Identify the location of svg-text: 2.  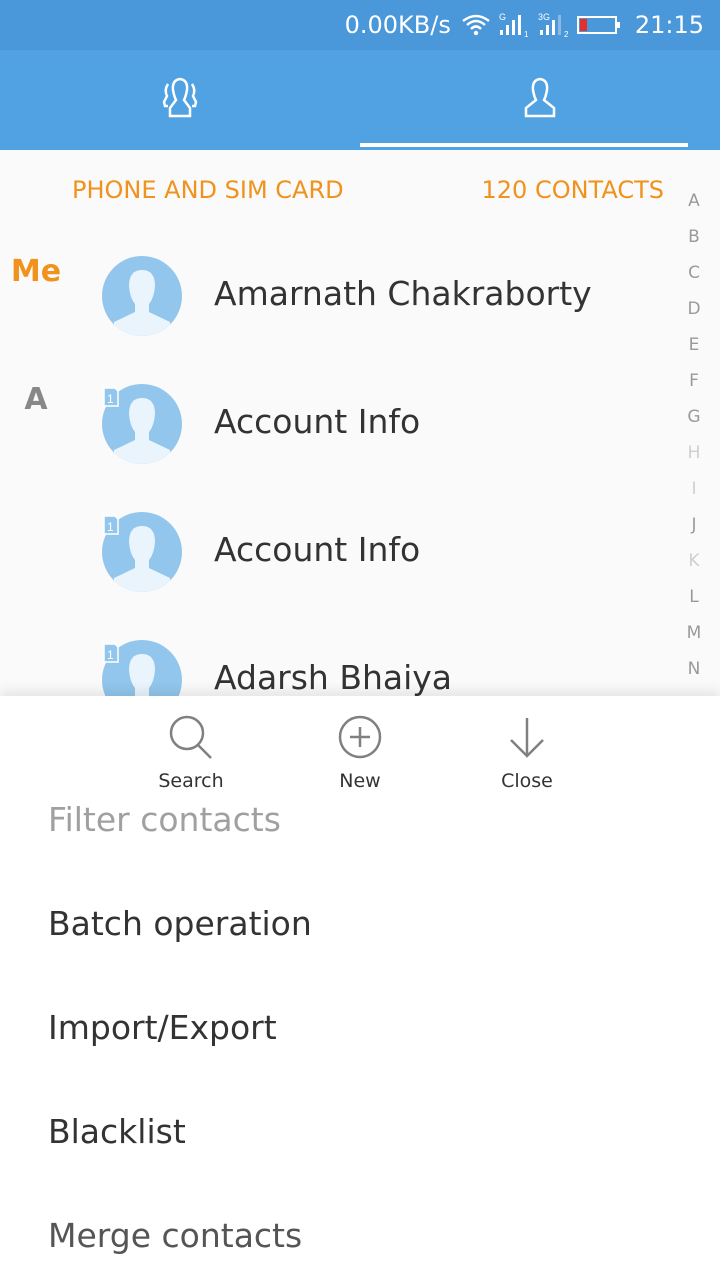
(566, 34).